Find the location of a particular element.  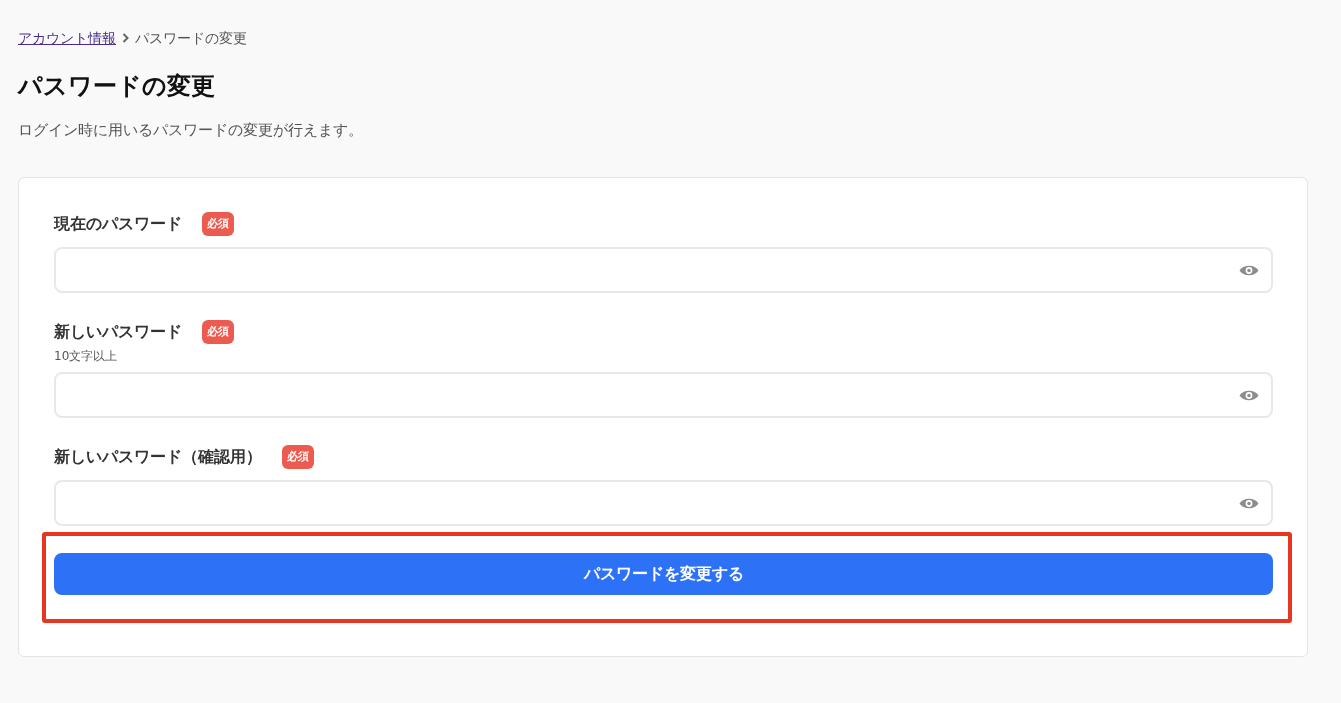

page-description: ログイン時に用いるパスワードの変更が行えます。 is located at coordinates (191, 130).